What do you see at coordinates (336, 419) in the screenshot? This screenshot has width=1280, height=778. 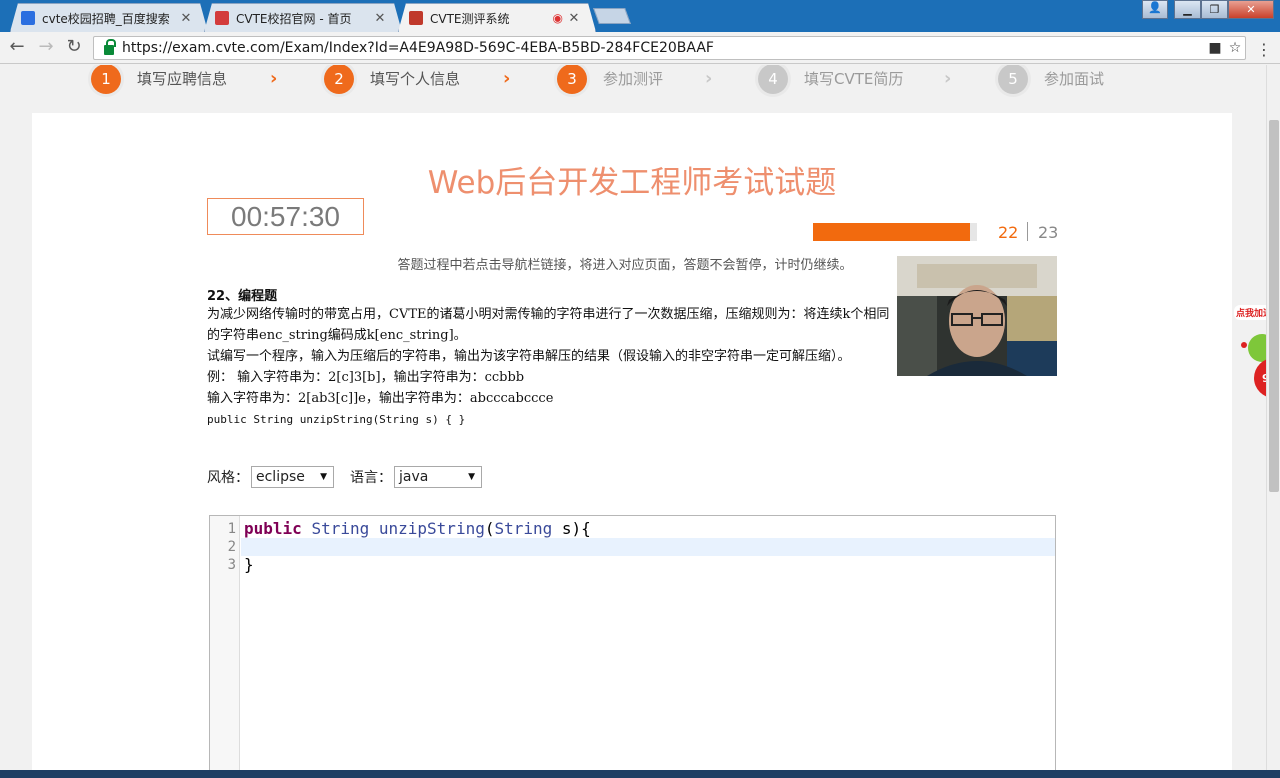 I see `signature-text: public String unzipString(String s) { }` at bounding box center [336, 419].